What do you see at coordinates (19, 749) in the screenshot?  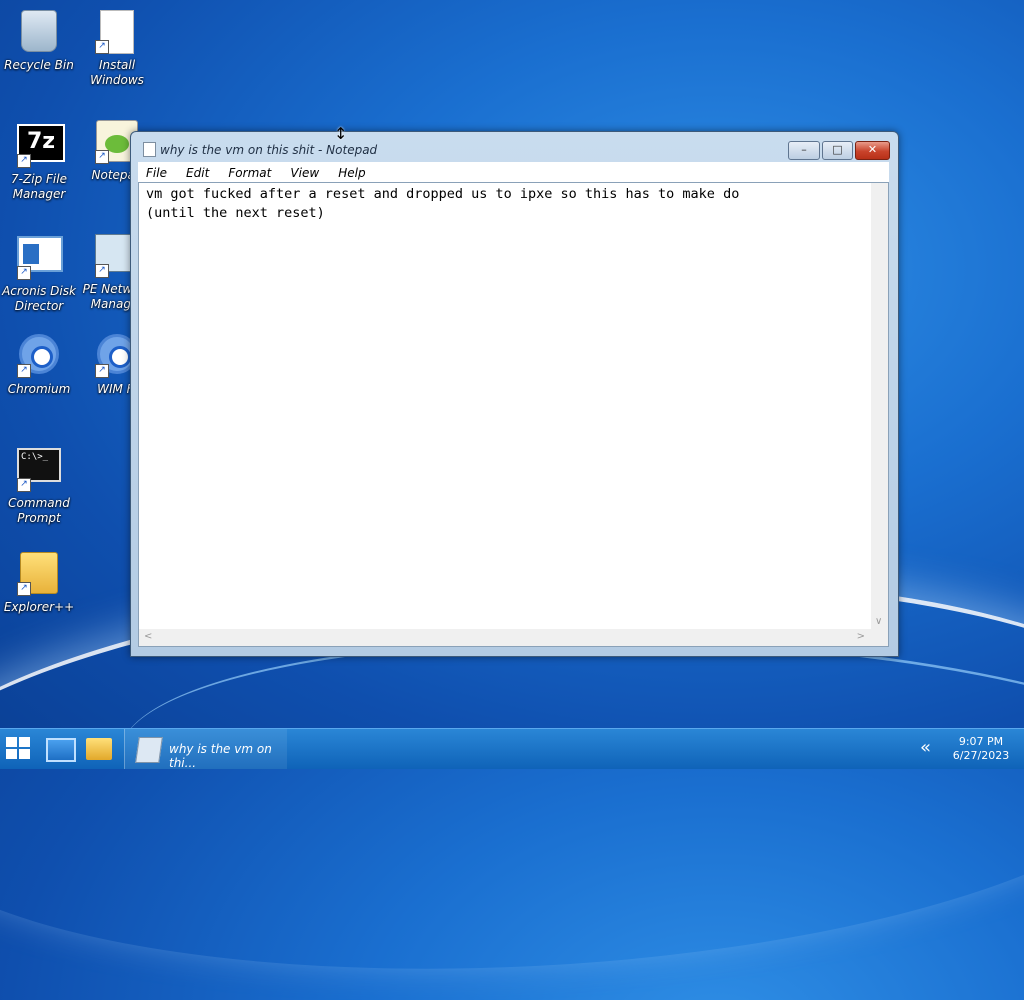 I see `start-button` at bounding box center [19, 749].